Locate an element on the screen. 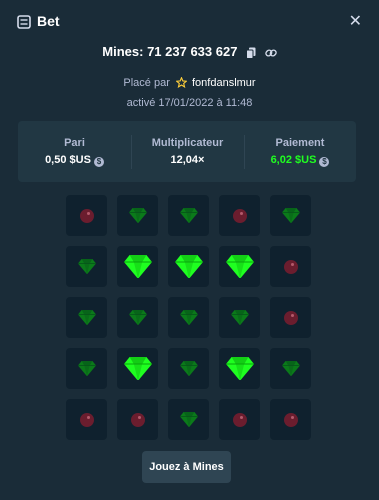 This screenshot has width=379, height=500. star-icon is located at coordinates (181, 82).